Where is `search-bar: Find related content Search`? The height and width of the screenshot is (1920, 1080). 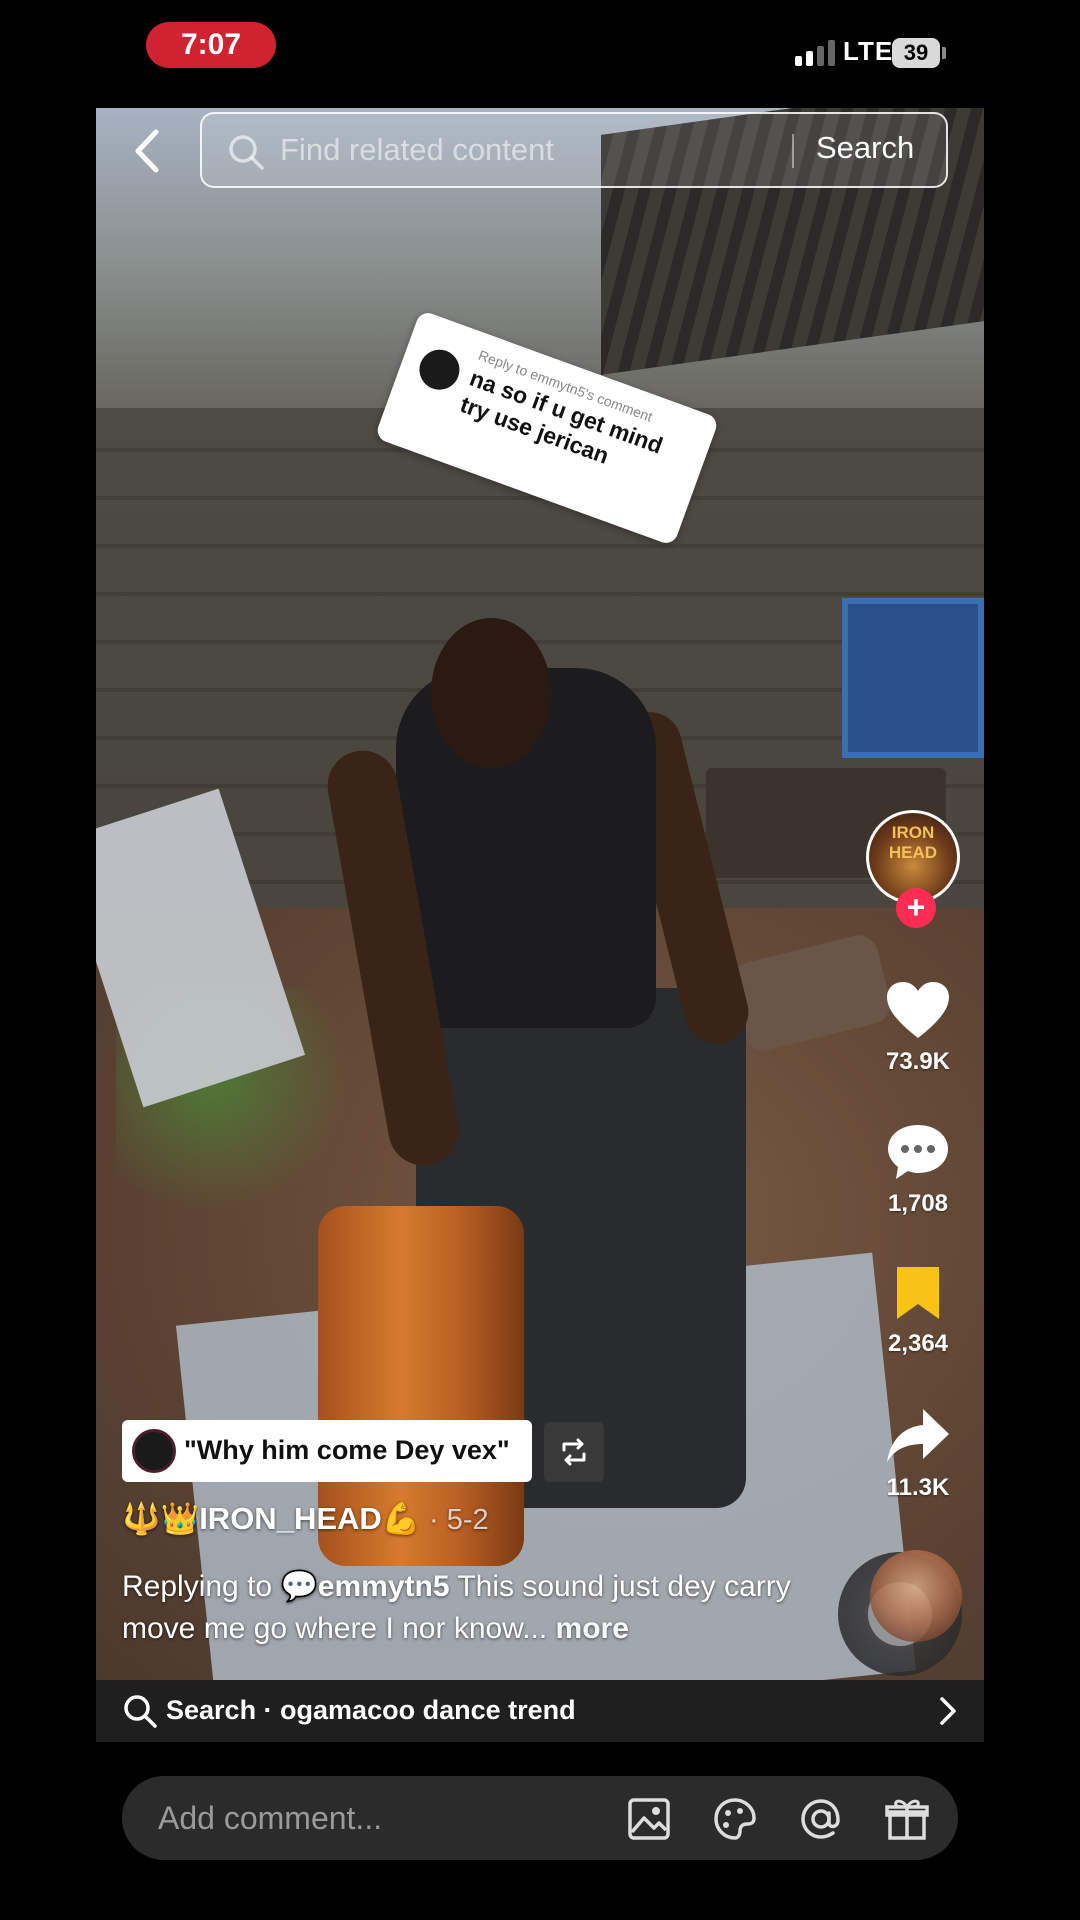 search-bar: Find related content Search is located at coordinates (574, 150).